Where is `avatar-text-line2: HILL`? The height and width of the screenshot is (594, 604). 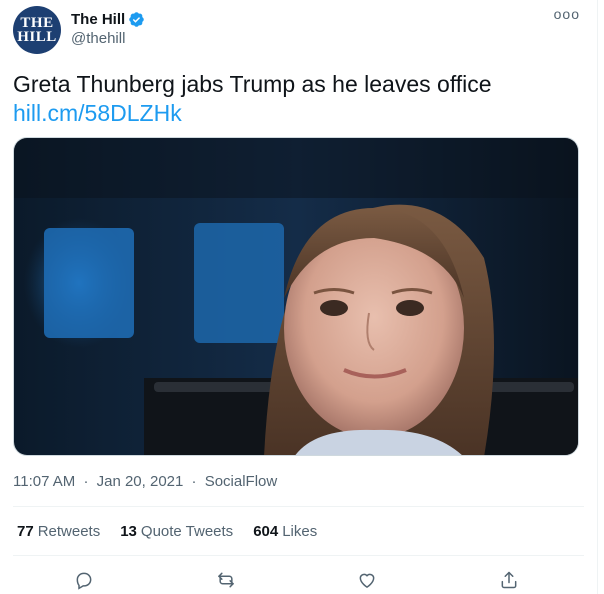 avatar-text-line2: HILL is located at coordinates (37, 37).